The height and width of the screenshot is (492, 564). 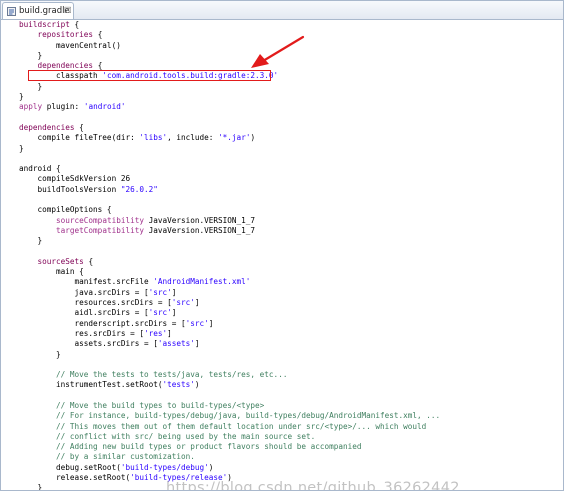 I want to click on code-line: compileOptions {, so click(x=229, y=210).